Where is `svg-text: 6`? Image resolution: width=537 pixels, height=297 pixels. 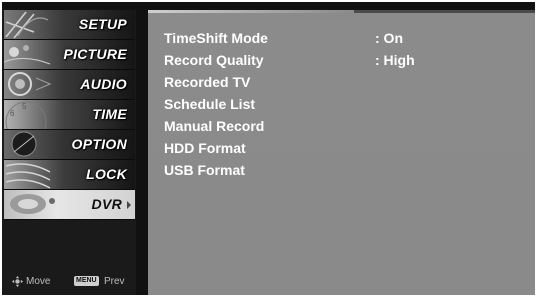
svg-text: 6 is located at coordinates (12, 113).